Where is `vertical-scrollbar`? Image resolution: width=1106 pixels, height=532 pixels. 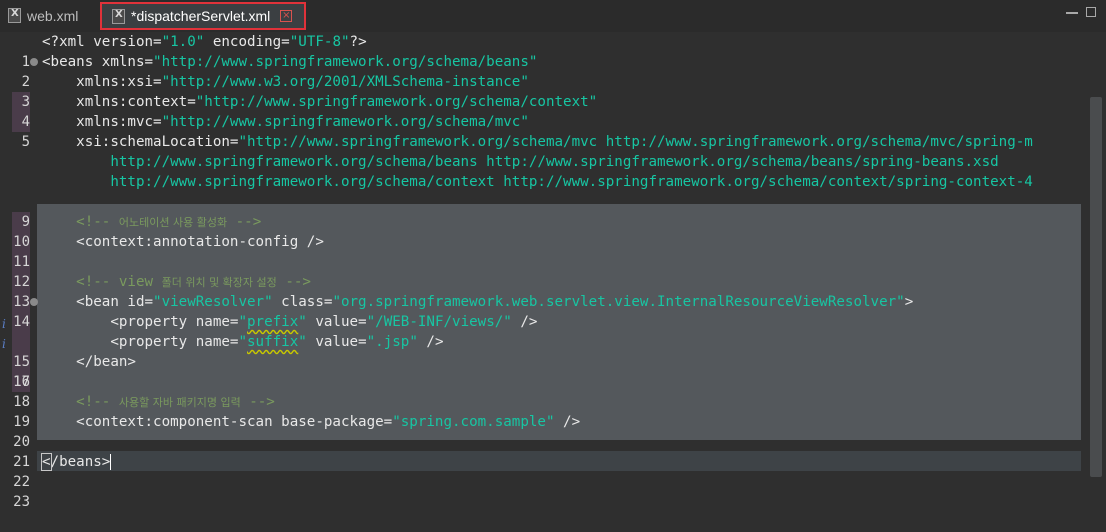 vertical-scrollbar is located at coordinates (1096, 257).